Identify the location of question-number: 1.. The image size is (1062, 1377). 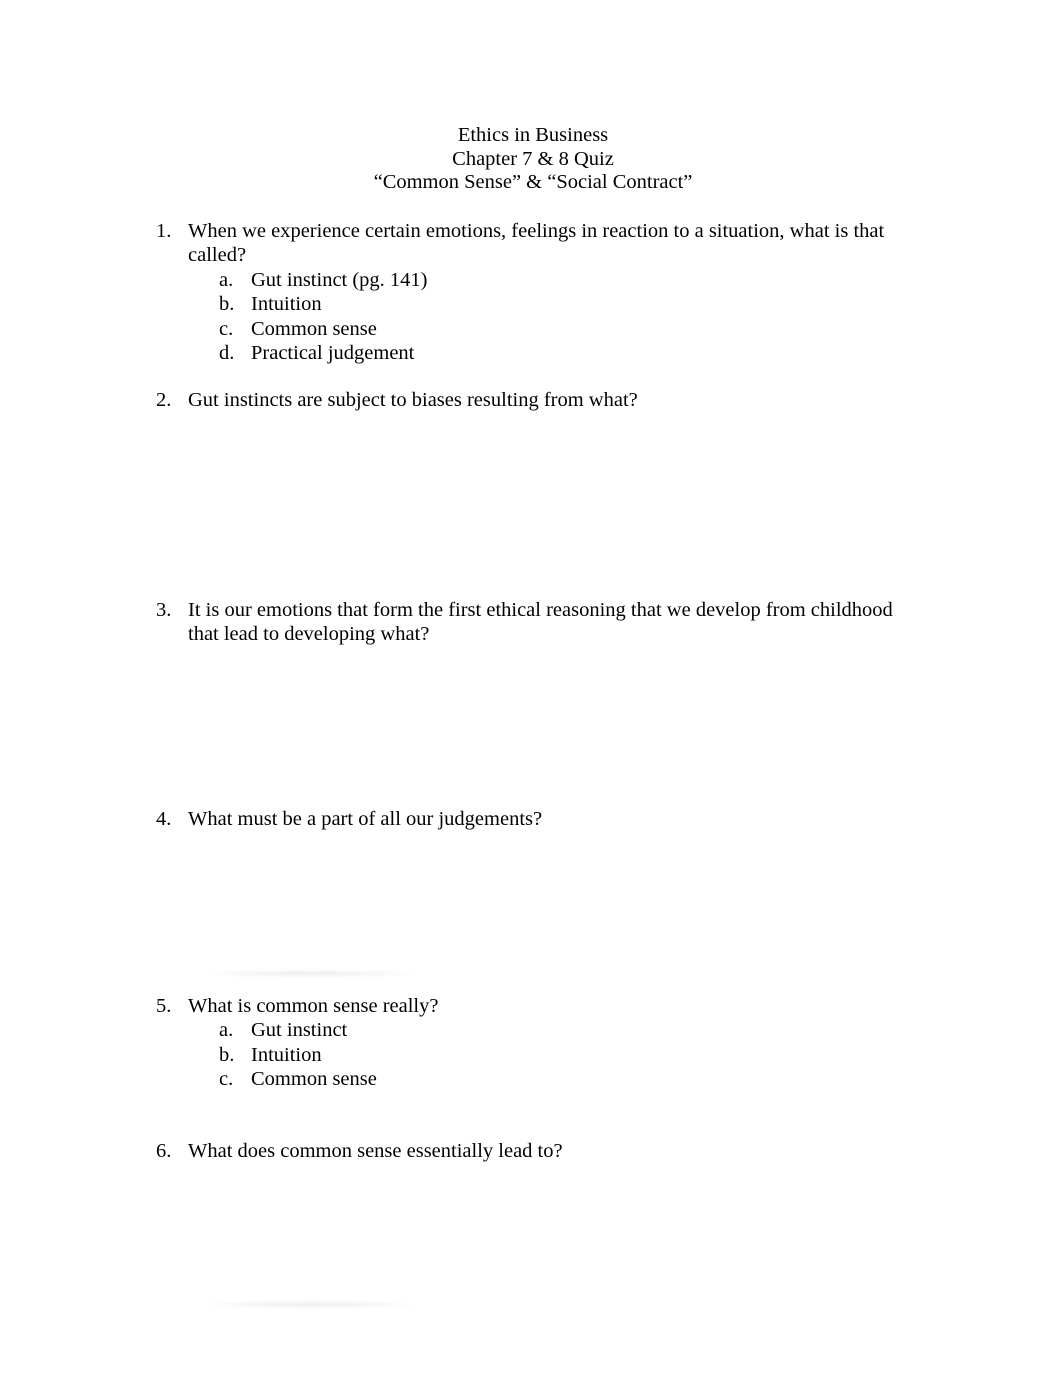
(164, 231).